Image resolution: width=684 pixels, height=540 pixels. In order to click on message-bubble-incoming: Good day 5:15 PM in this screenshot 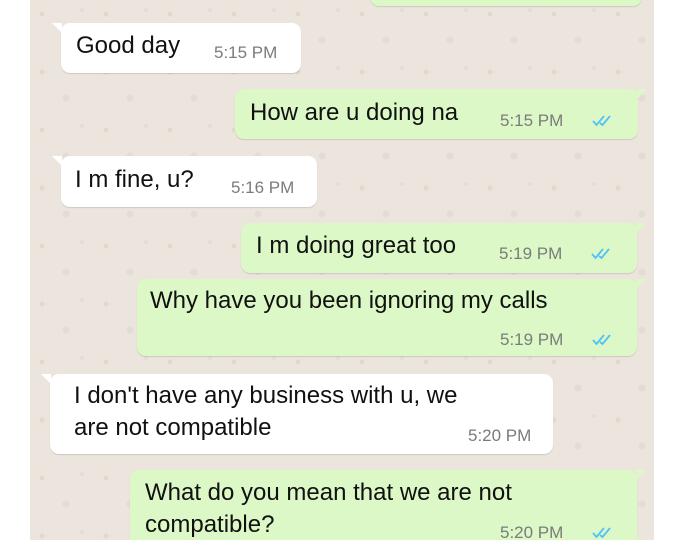, I will do `click(176, 48)`.